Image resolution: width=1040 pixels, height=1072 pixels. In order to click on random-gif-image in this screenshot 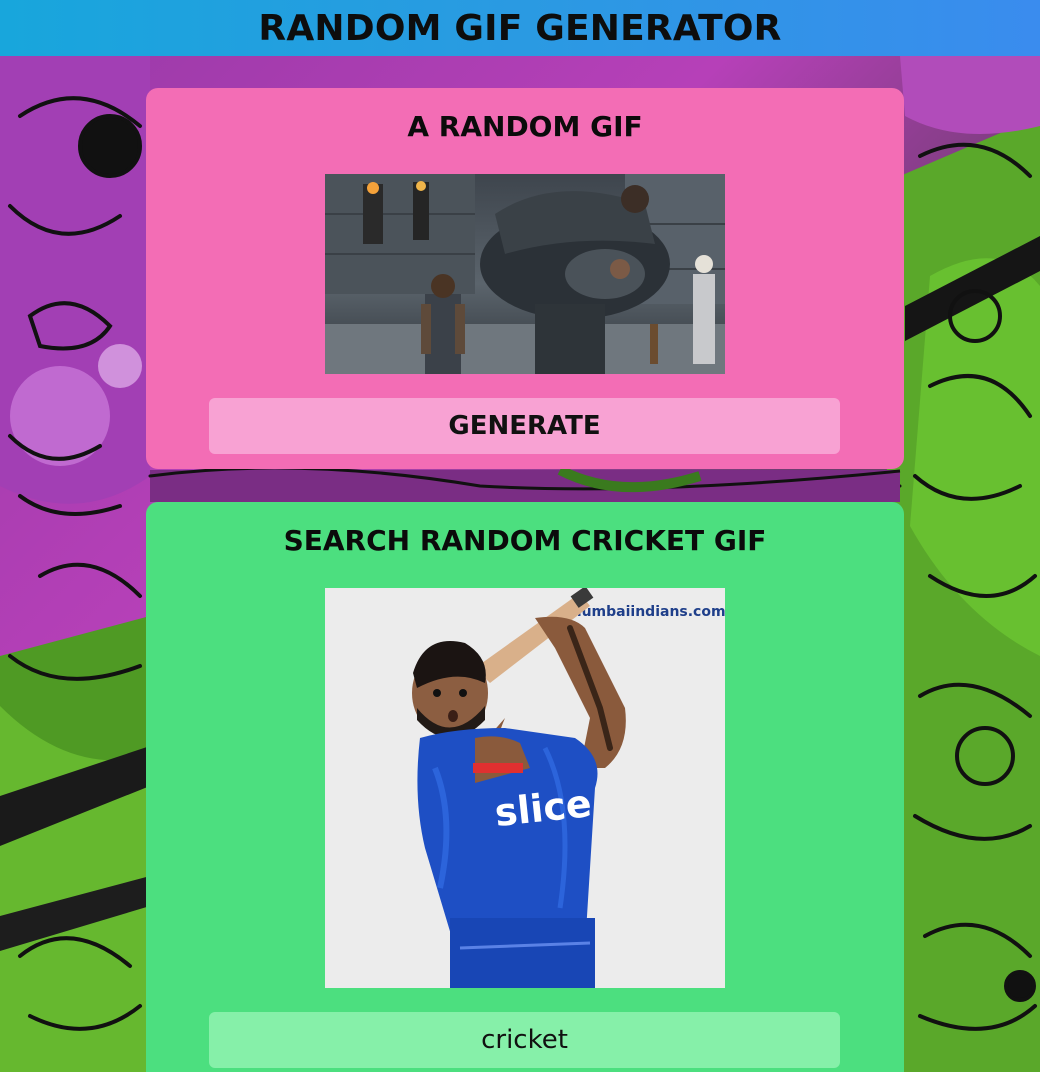, I will do `click(525, 274)`.